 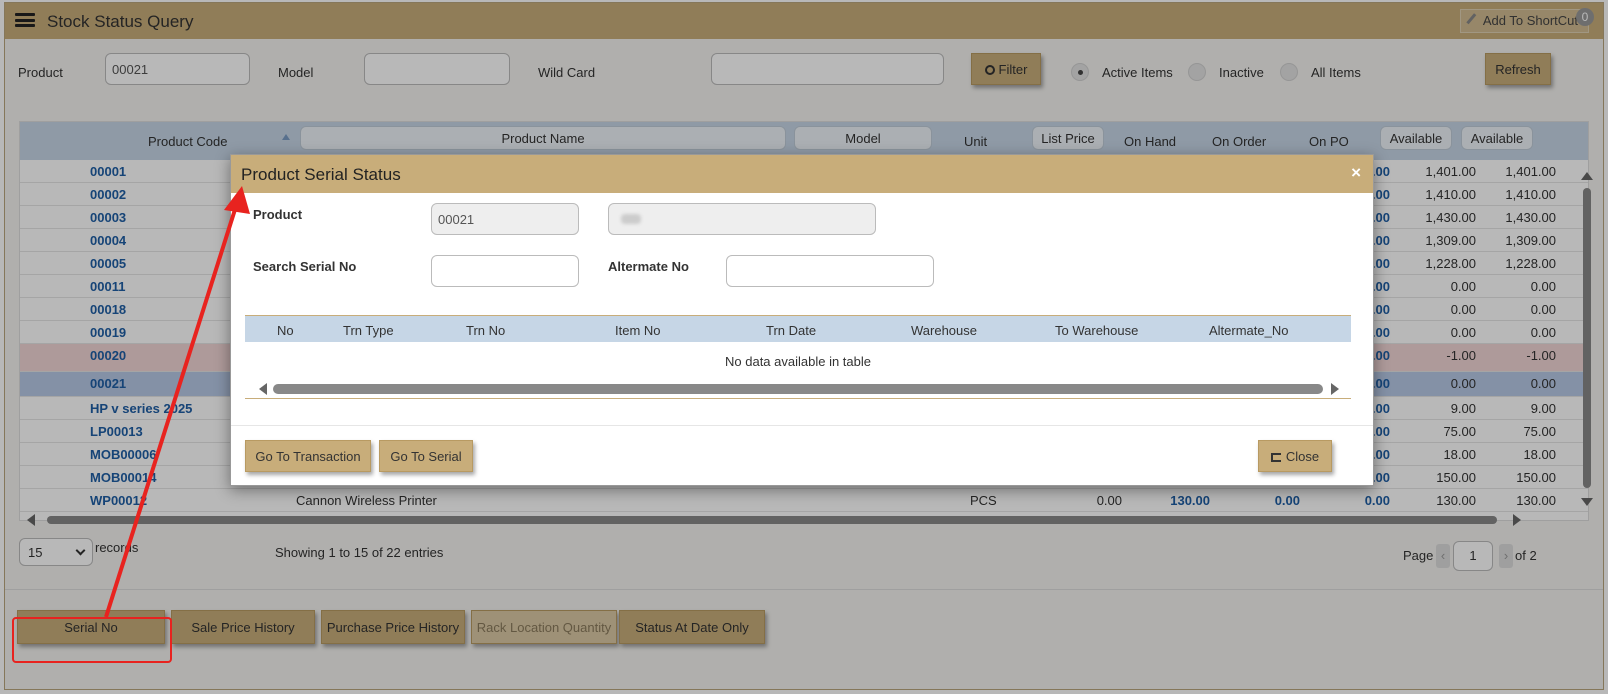 I want to click on dialog-title: Product Serial Status, so click(x=321, y=174).